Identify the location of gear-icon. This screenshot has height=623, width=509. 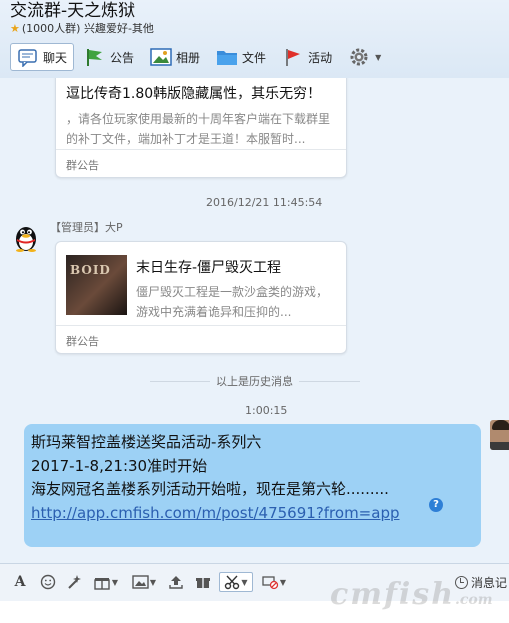
(359, 57).